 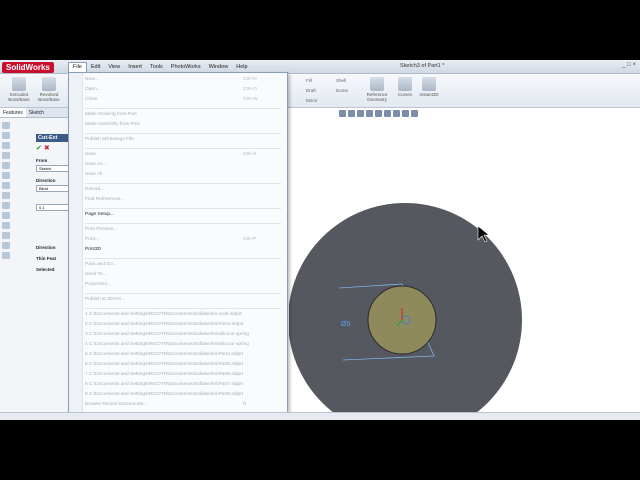 I want to click on instant3d-icon, so click(x=429, y=84).